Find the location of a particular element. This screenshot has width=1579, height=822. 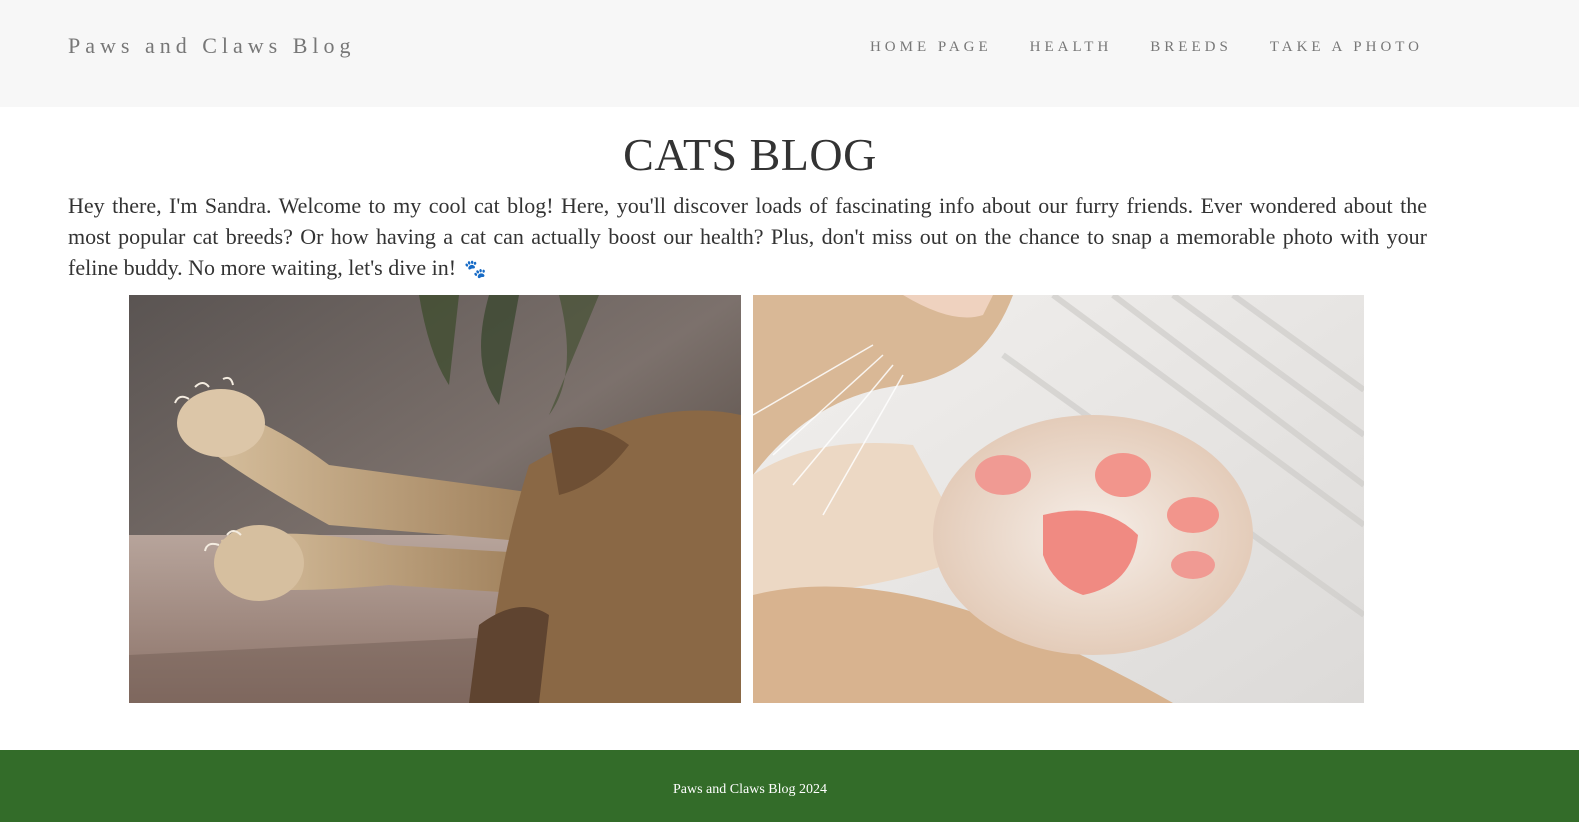

paw-prints-icon: 🐾 is located at coordinates (475, 269).